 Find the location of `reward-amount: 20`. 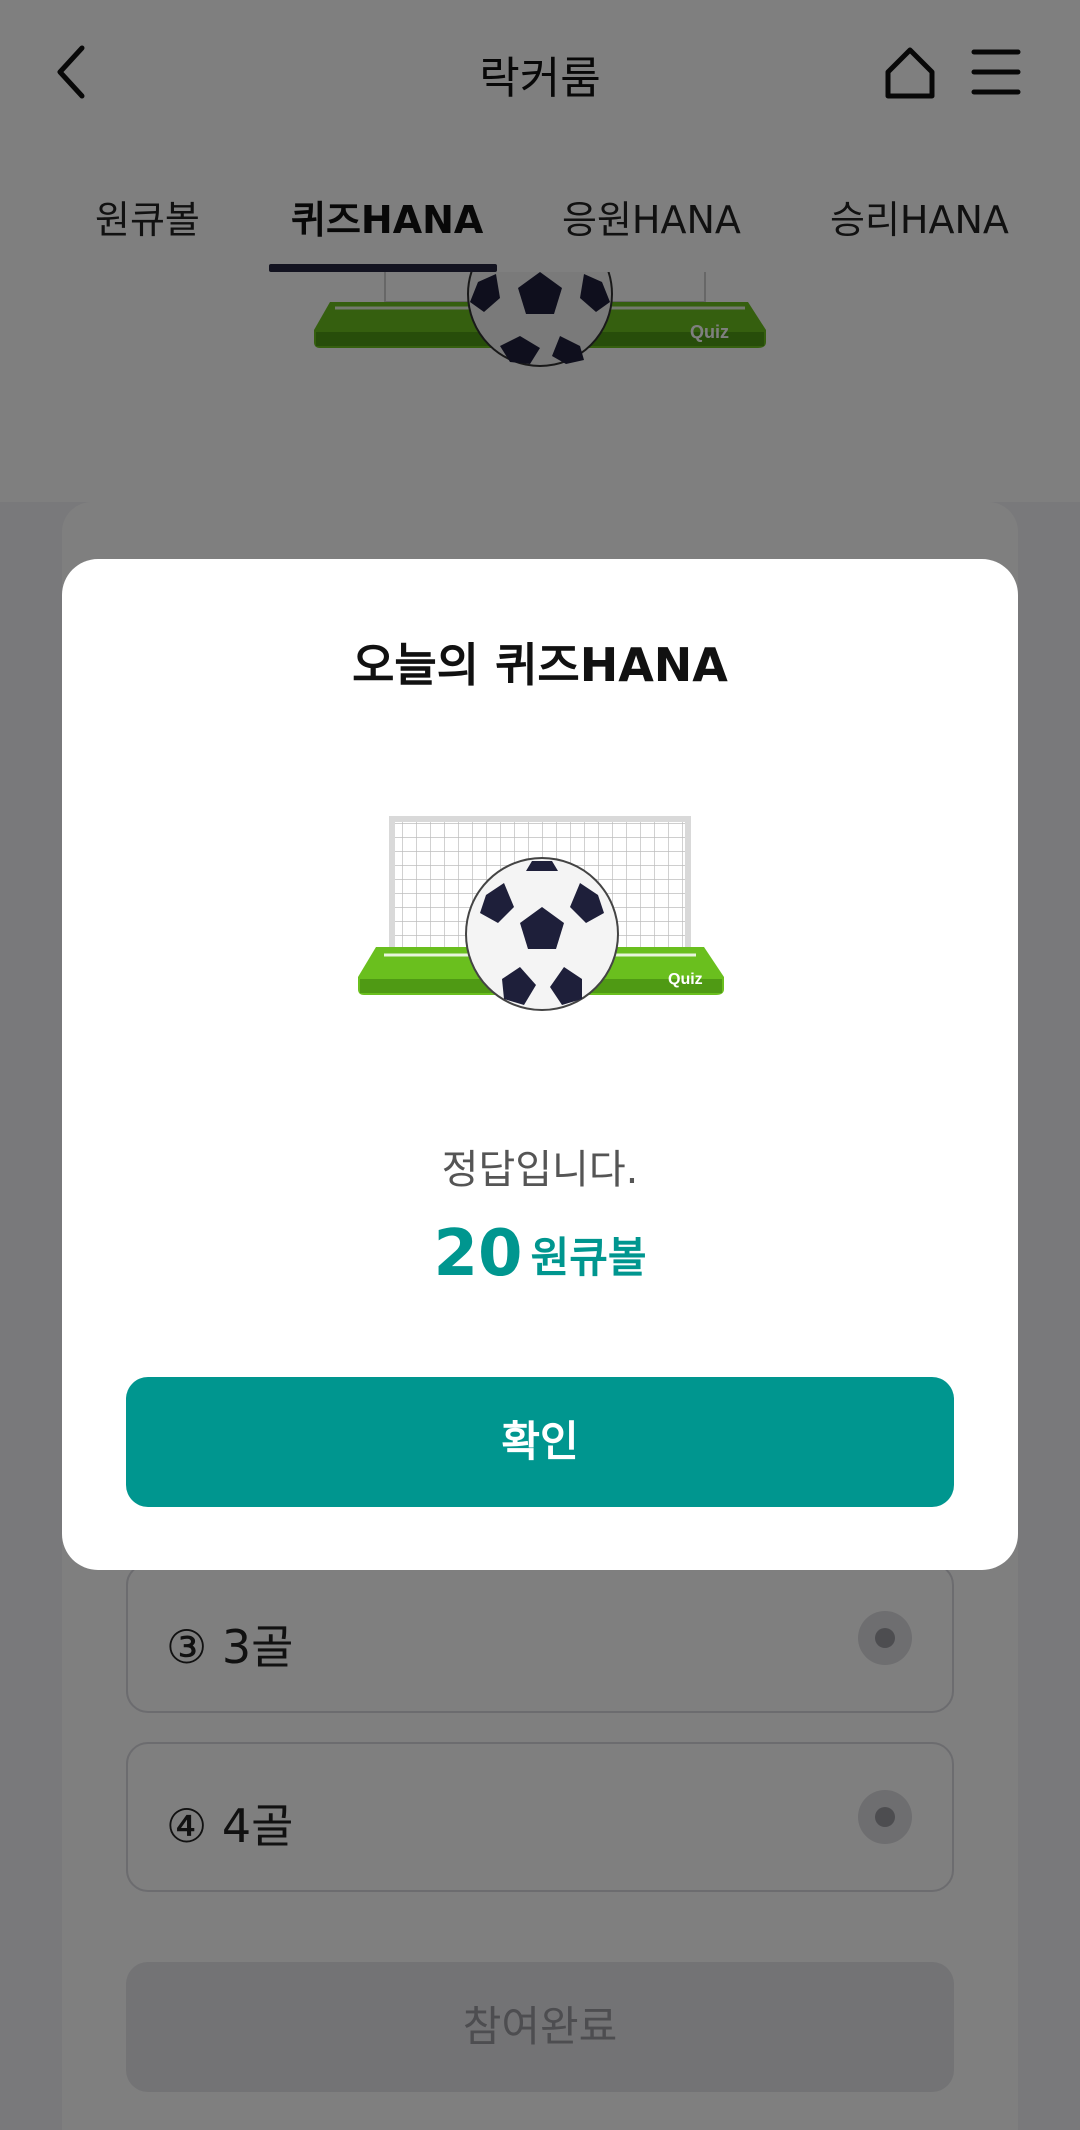

reward-amount: 20 is located at coordinates (478, 1254).